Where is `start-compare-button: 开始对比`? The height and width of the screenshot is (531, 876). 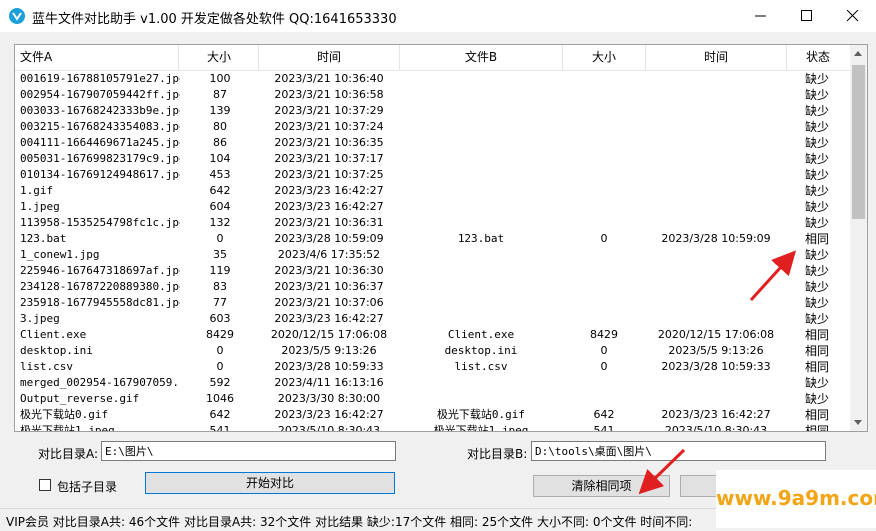
start-compare-button: 开始对比 is located at coordinates (270, 483).